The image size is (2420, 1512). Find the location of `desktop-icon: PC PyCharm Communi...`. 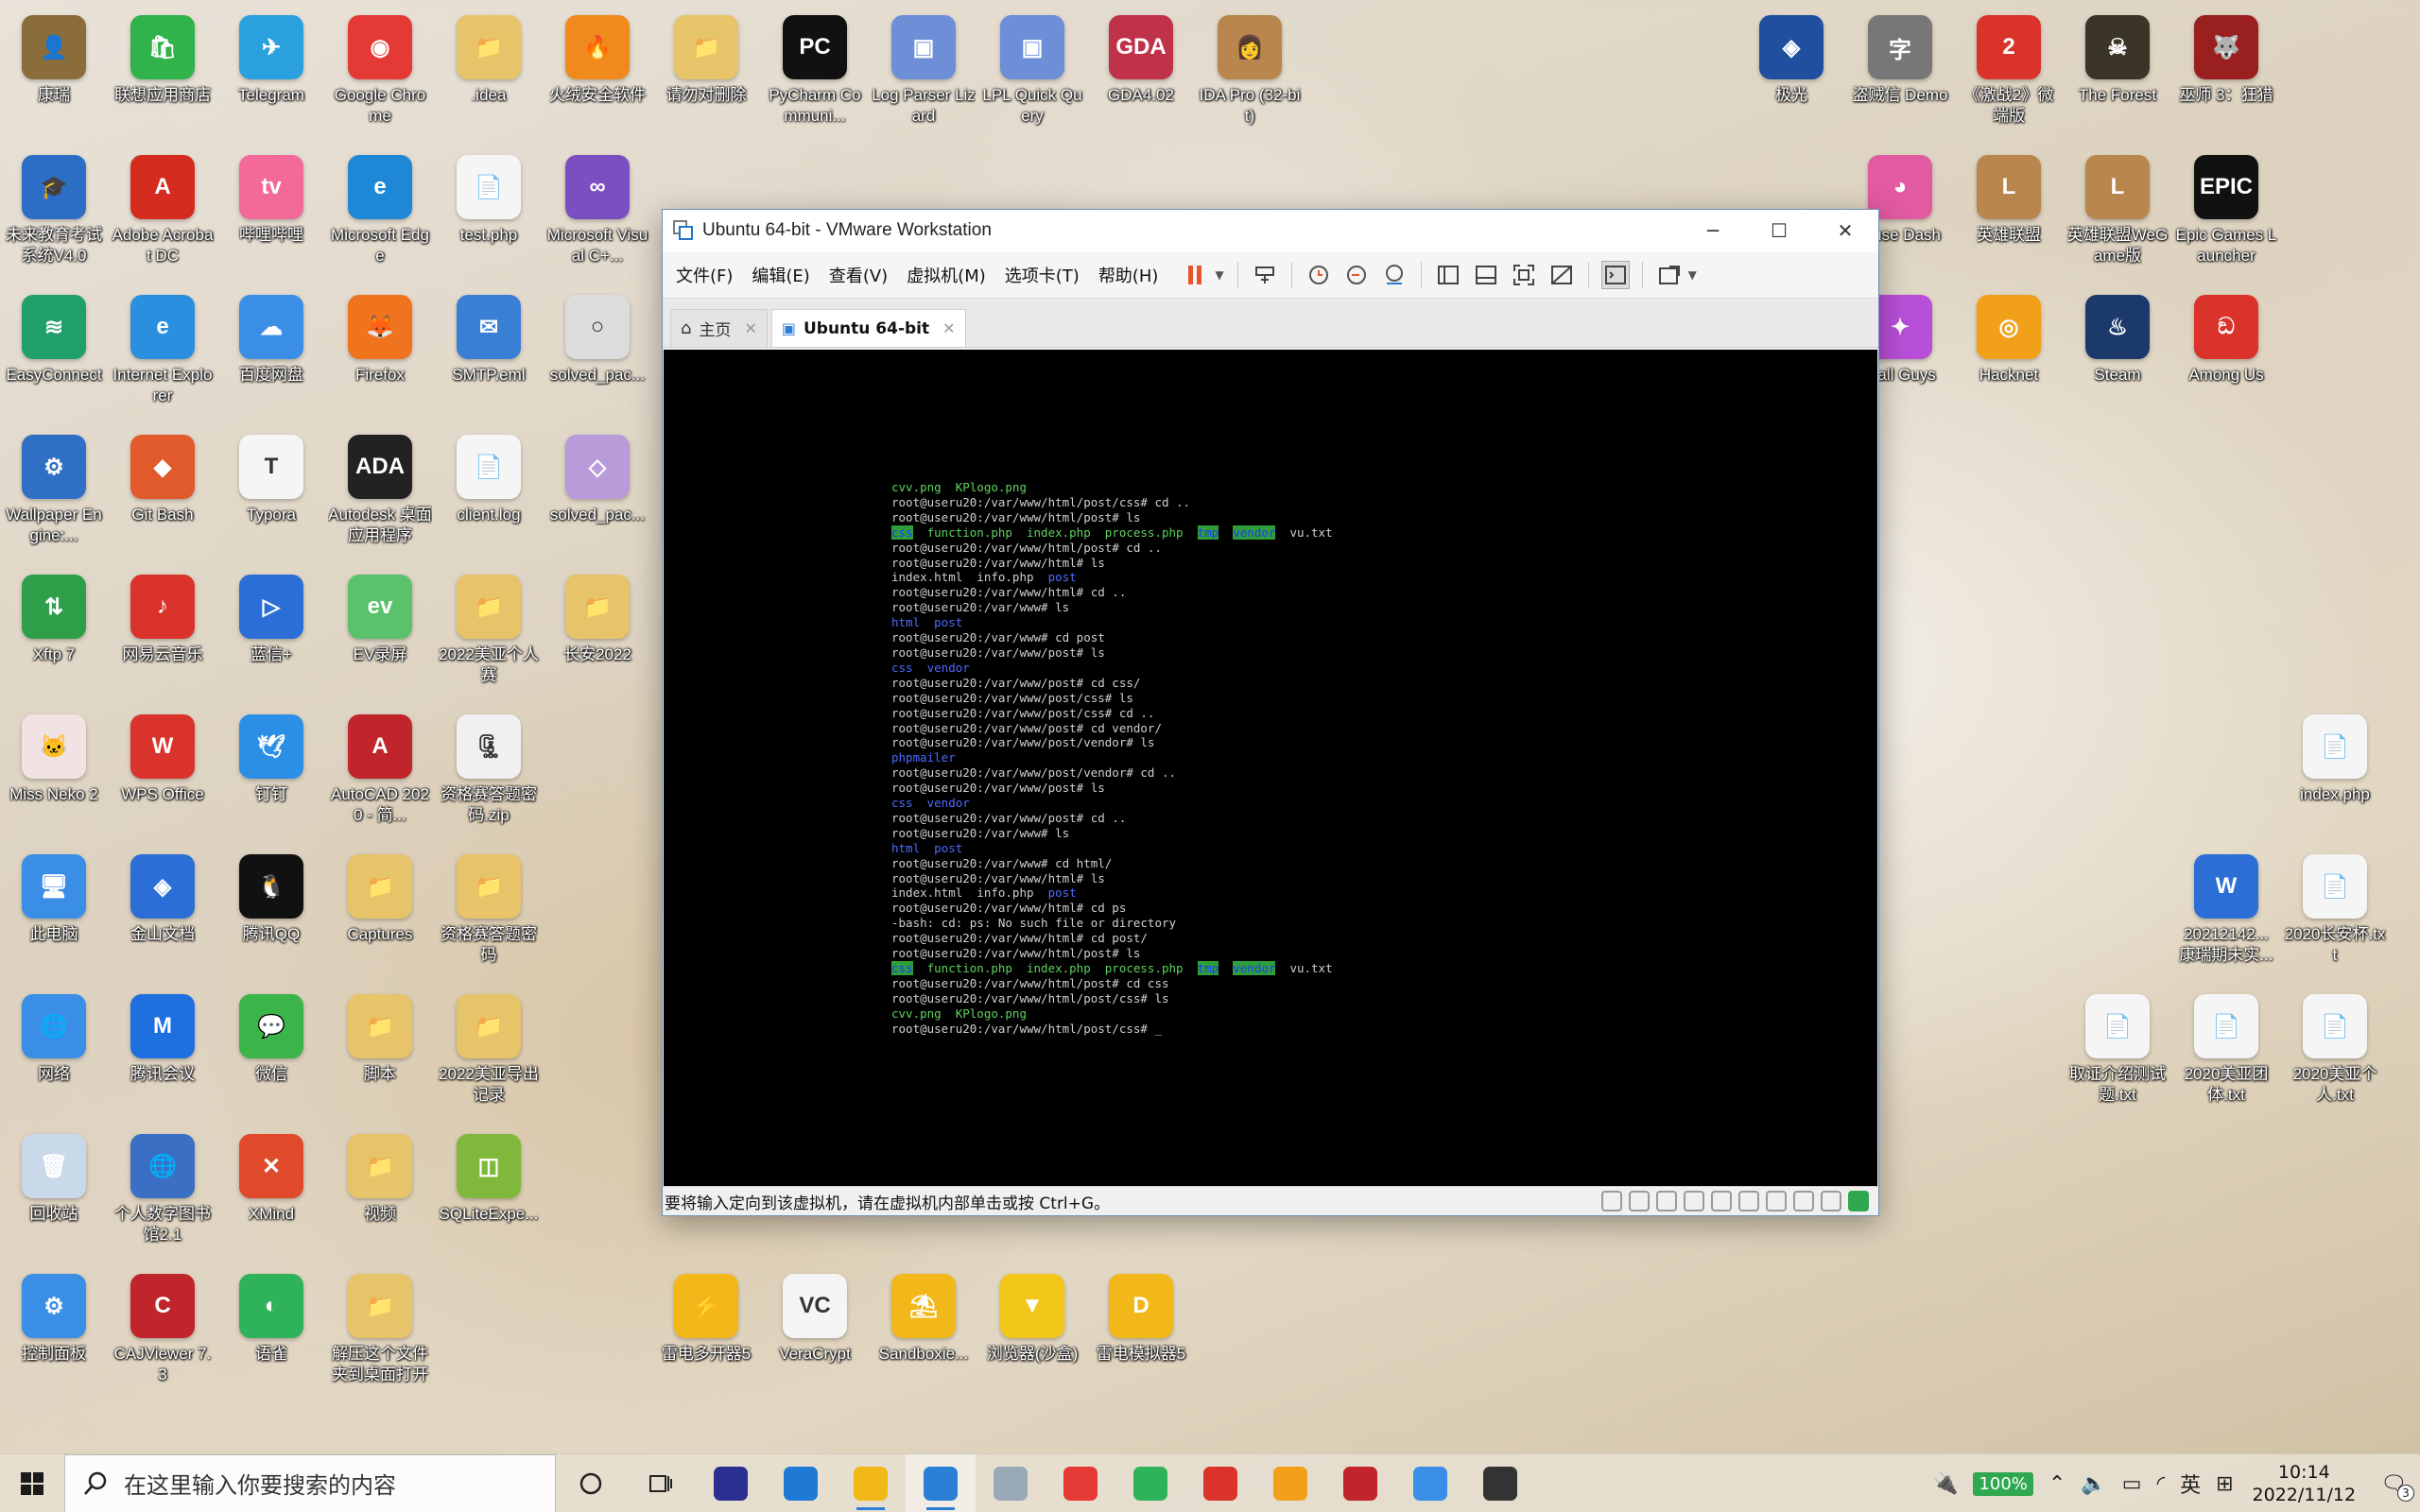

desktop-icon: PC PyCharm Communi... is located at coordinates (815, 71).